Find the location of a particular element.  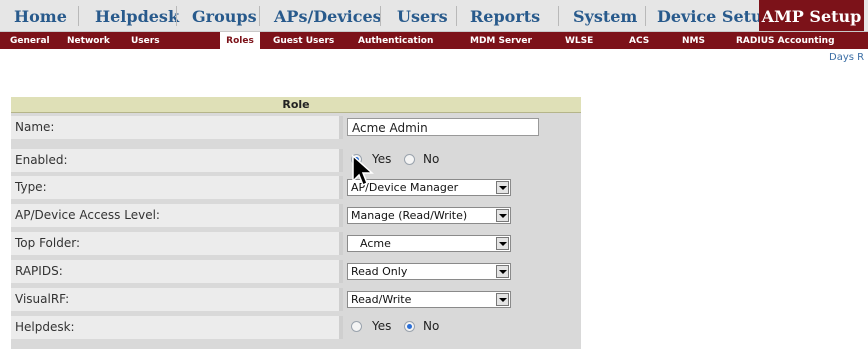

subnav-network: Network is located at coordinates (88, 40).